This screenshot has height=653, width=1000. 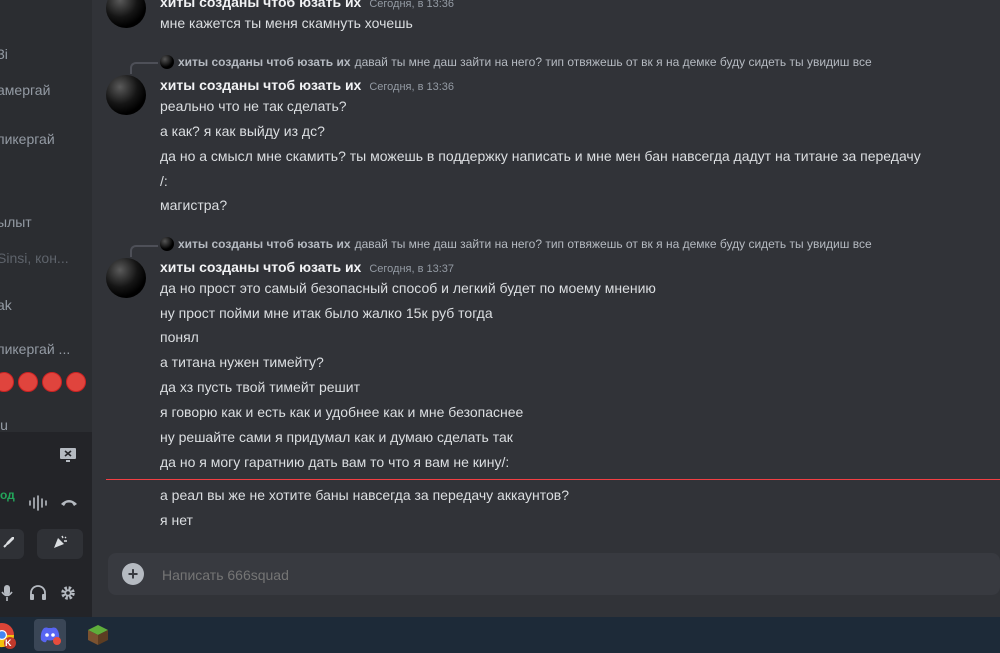 I want to click on microphone-icon, so click(x=8, y=593).